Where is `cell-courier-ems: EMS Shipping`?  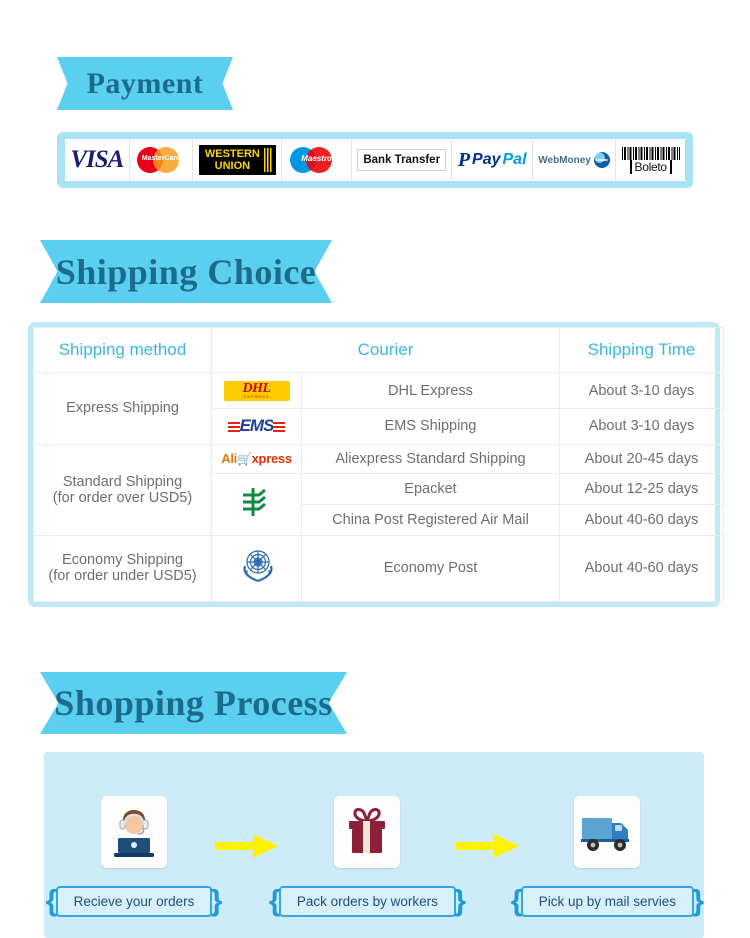 cell-courier-ems: EMS Shipping is located at coordinates (430, 426).